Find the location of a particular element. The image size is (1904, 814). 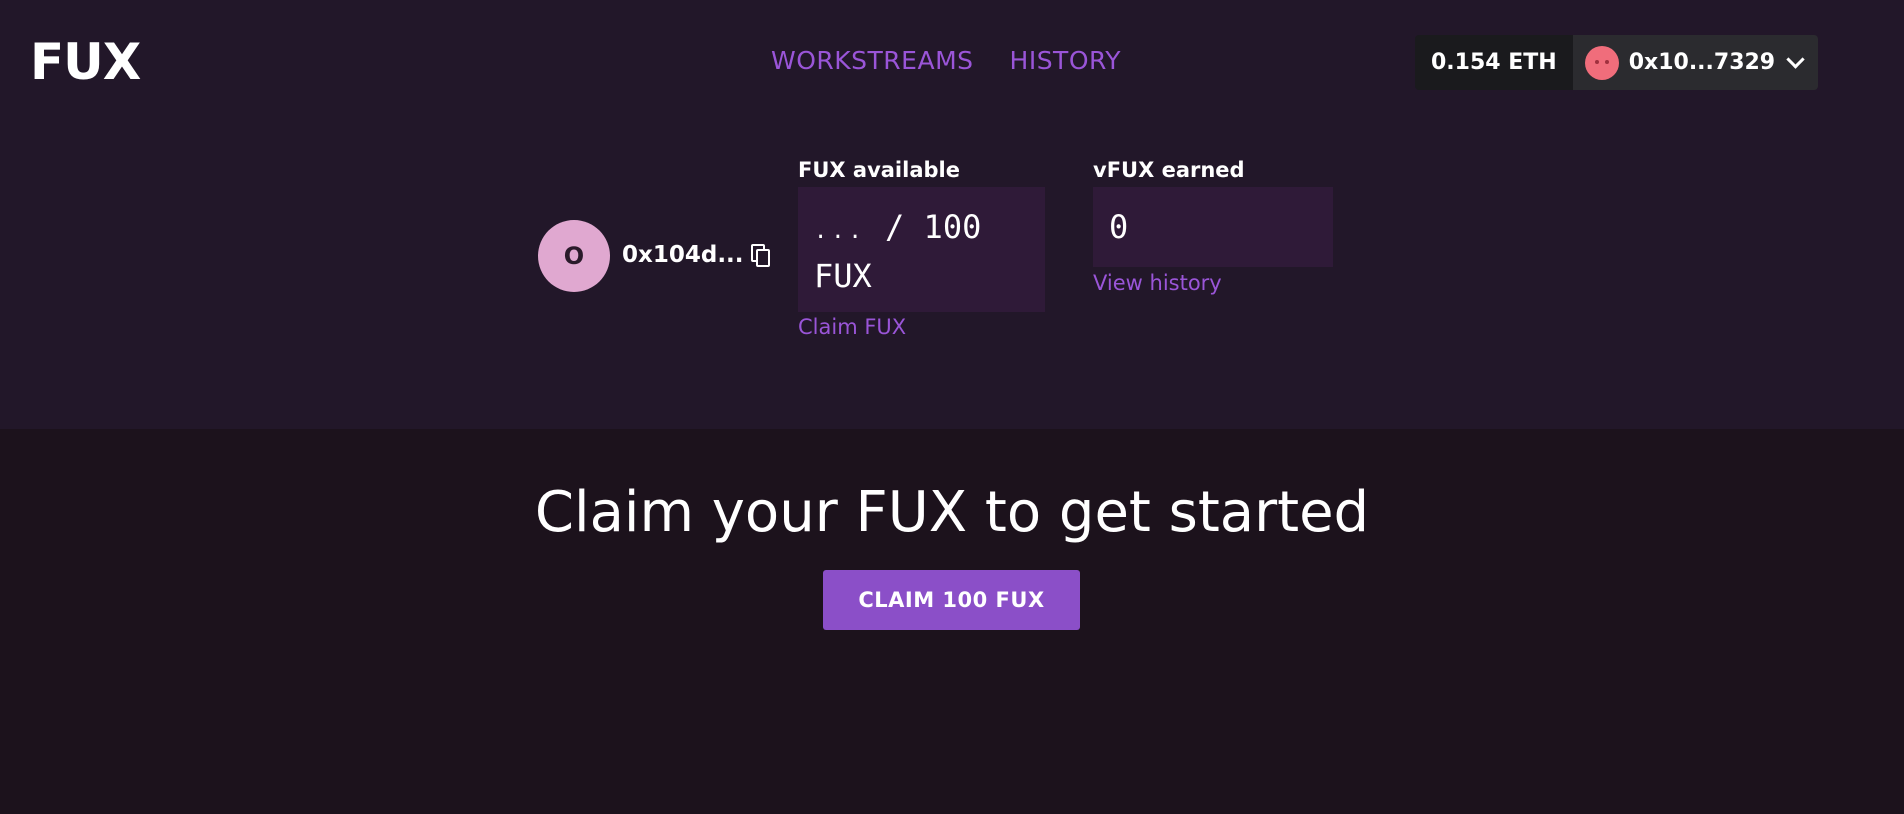

copy-icon is located at coordinates (761, 256).